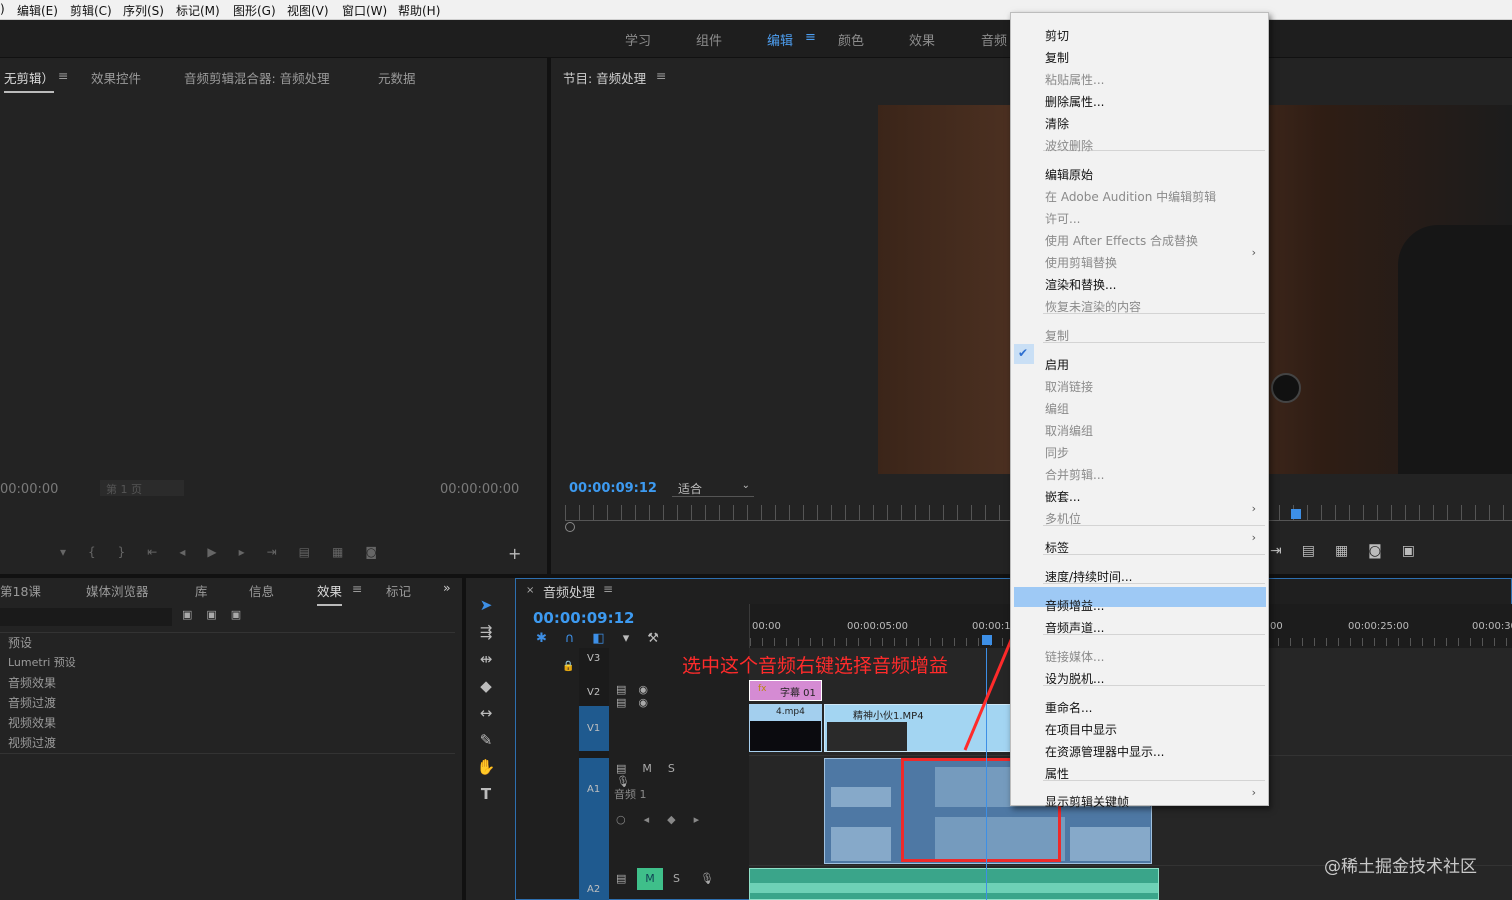 This screenshot has height=900, width=1512. I want to click on menu-window: 窗口(W), so click(364, 10).